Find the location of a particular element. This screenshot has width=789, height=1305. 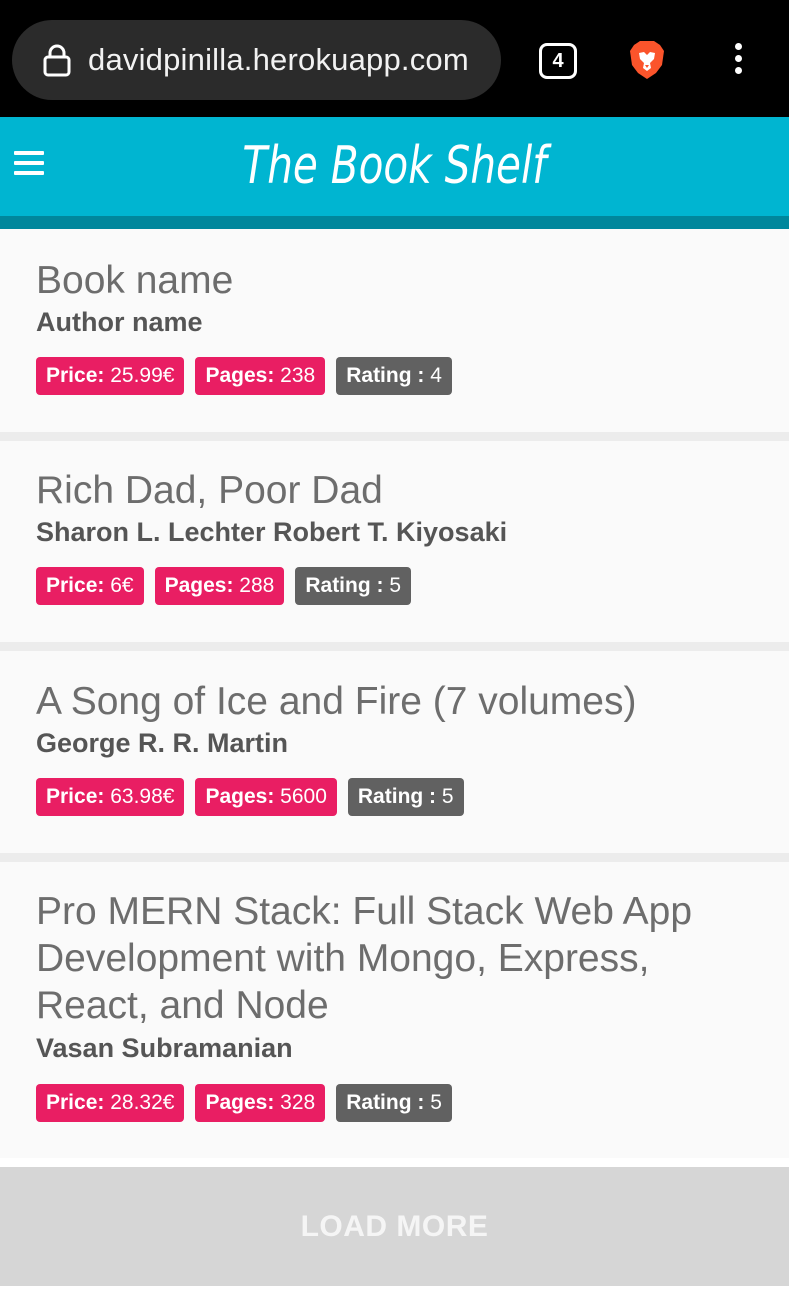

address-bar: davidpinilla.herokuapp.com is located at coordinates (256, 60).